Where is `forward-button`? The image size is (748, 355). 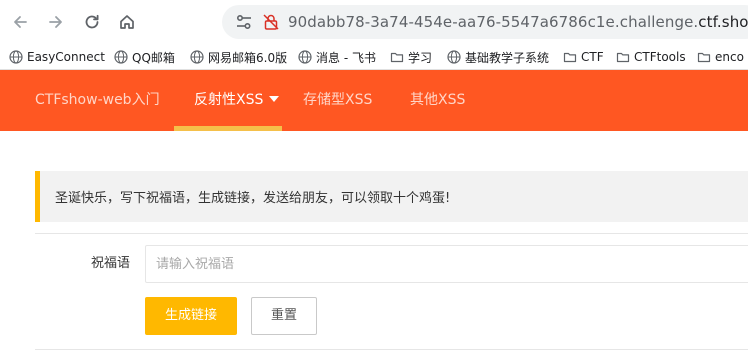
forward-button is located at coordinates (56, 22).